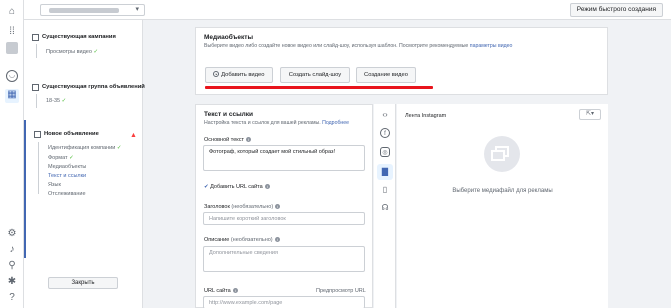 The width and height of the screenshot is (671, 308). What do you see at coordinates (221, 291) in the screenshot?
I see `site-url-label: URL сайта i` at bounding box center [221, 291].